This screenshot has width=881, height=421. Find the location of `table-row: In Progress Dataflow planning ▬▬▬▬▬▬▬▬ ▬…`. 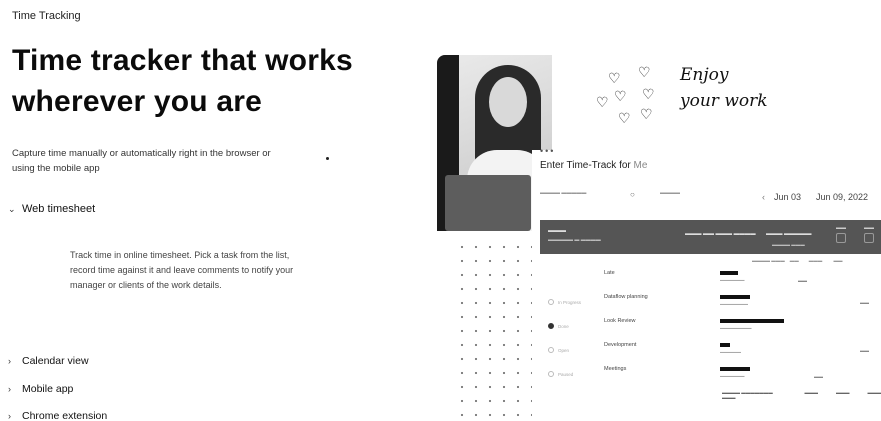

table-row: In Progress Dataflow planning ▬▬▬▬▬▬▬▬ ▬… is located at coordinates (710, 305).